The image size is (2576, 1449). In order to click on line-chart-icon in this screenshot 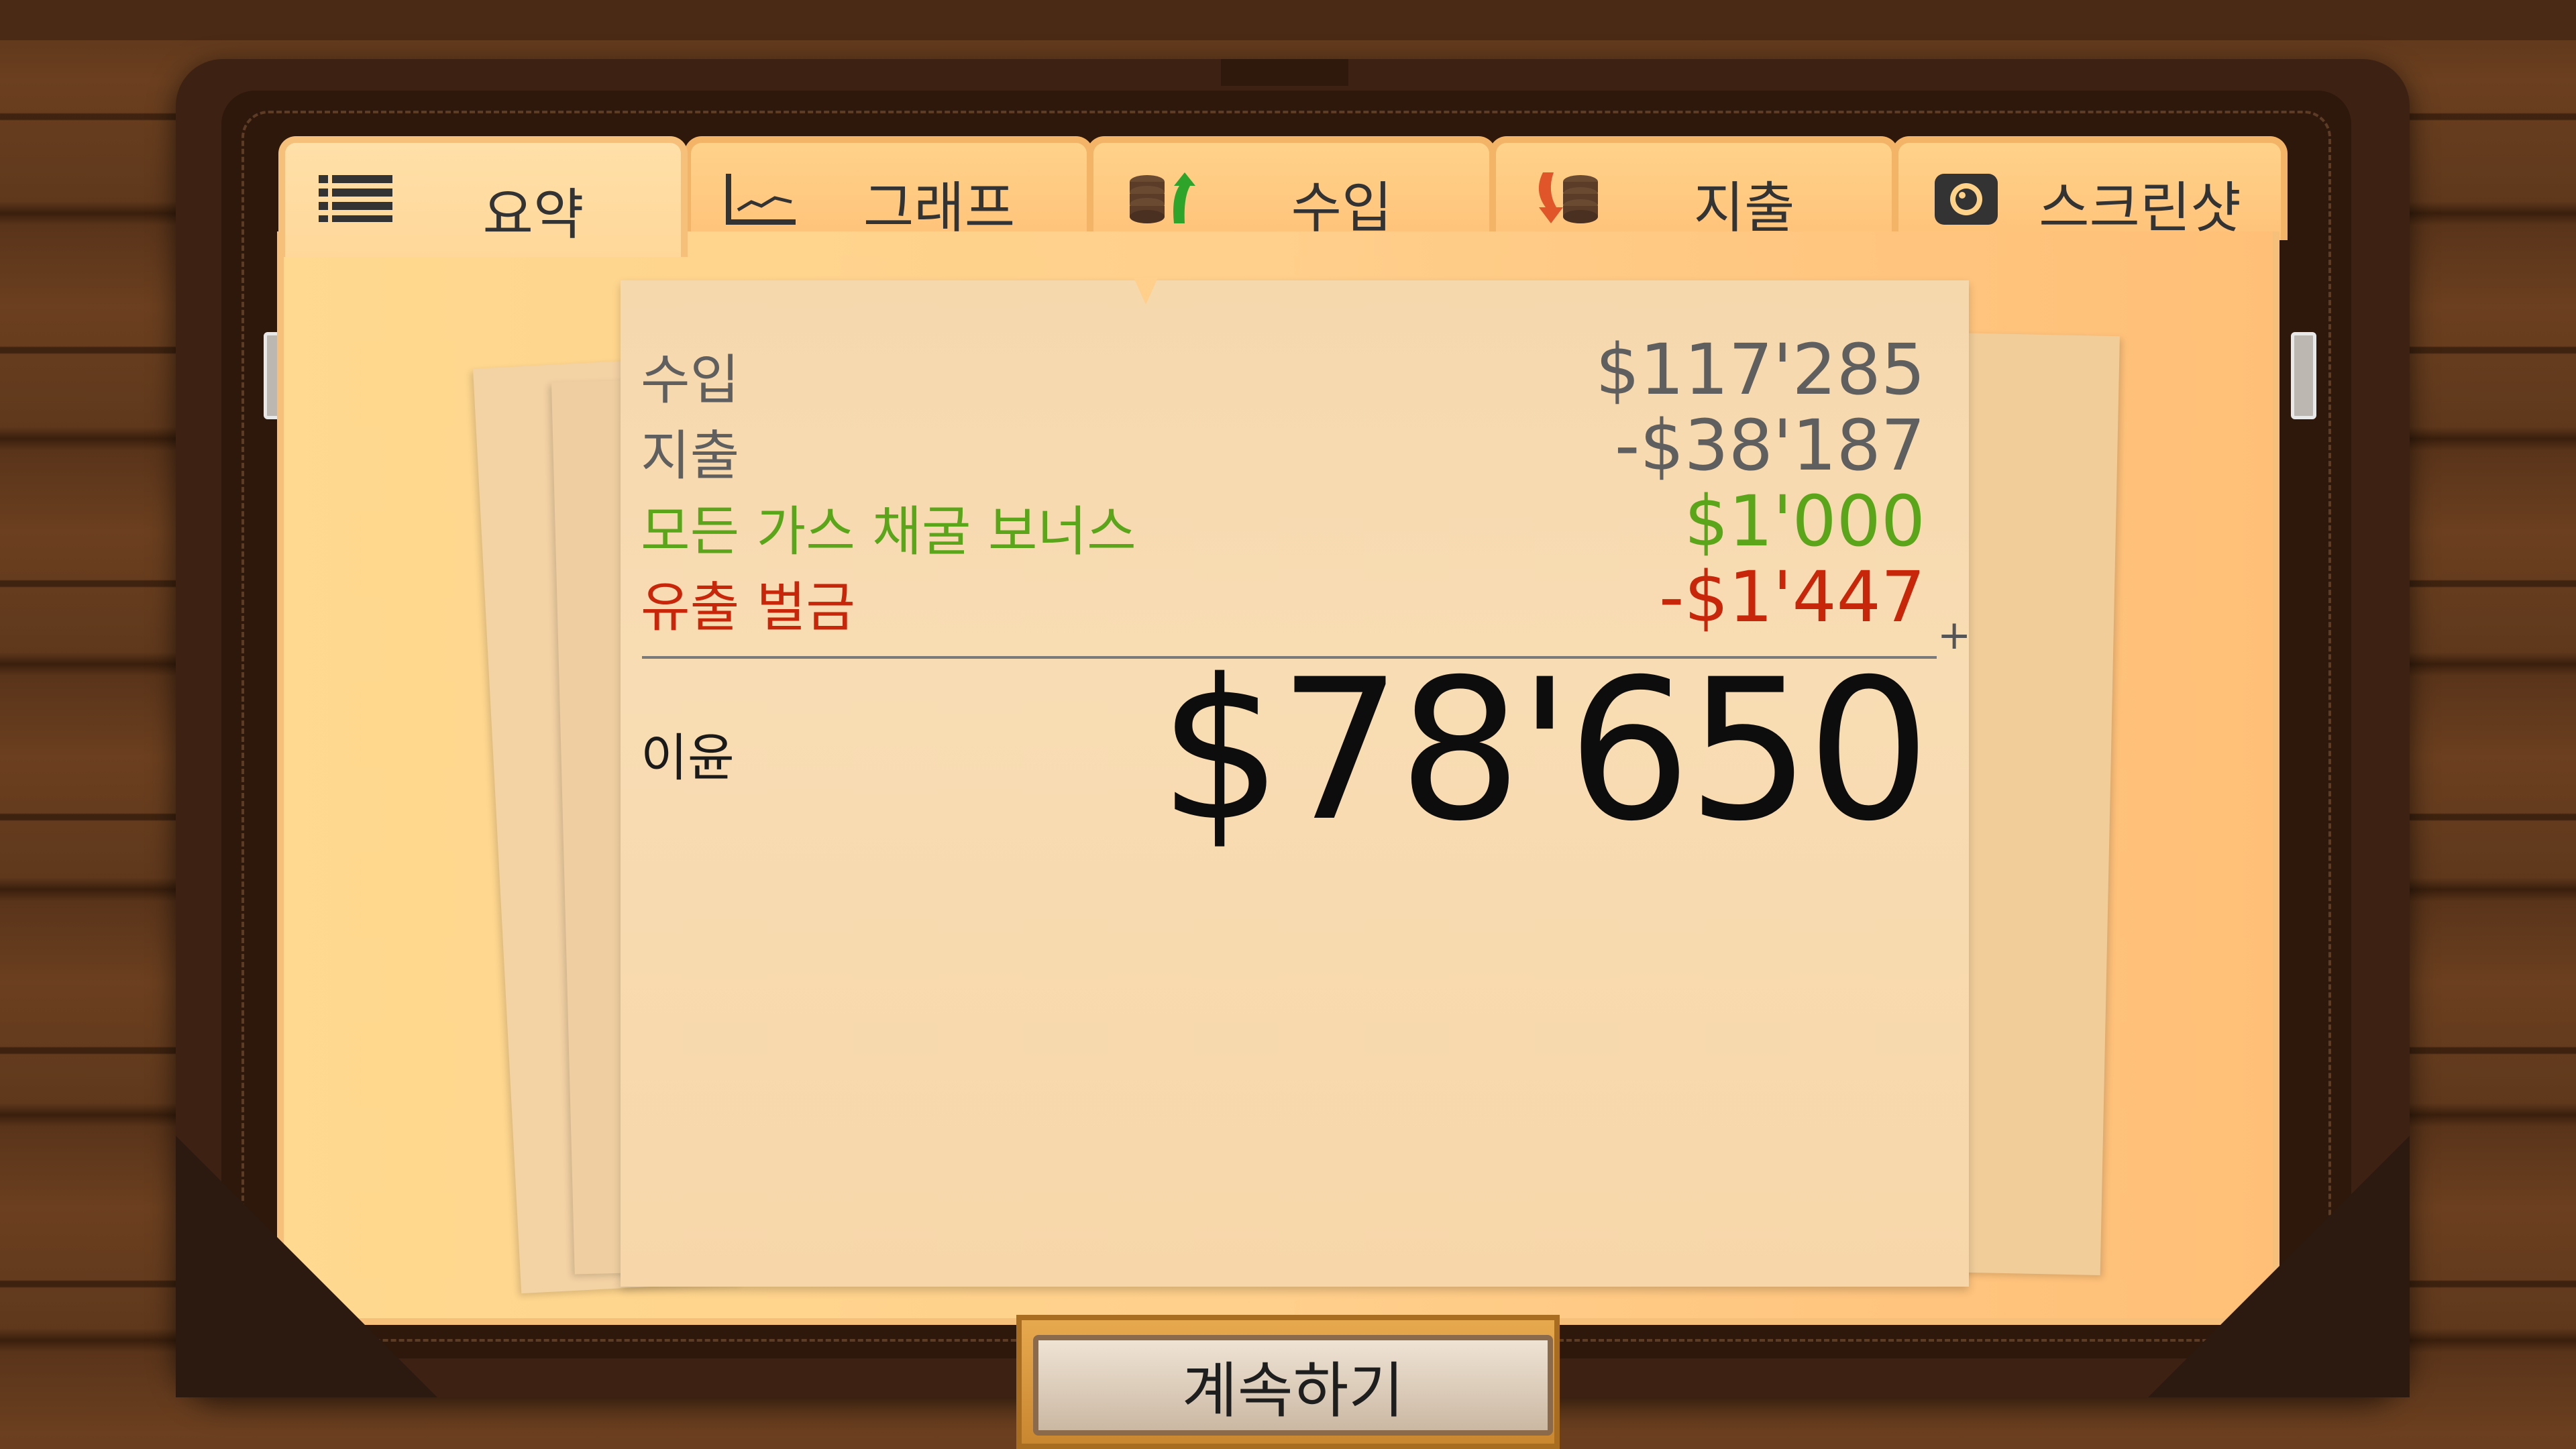, I will do `click(761, 199)`.